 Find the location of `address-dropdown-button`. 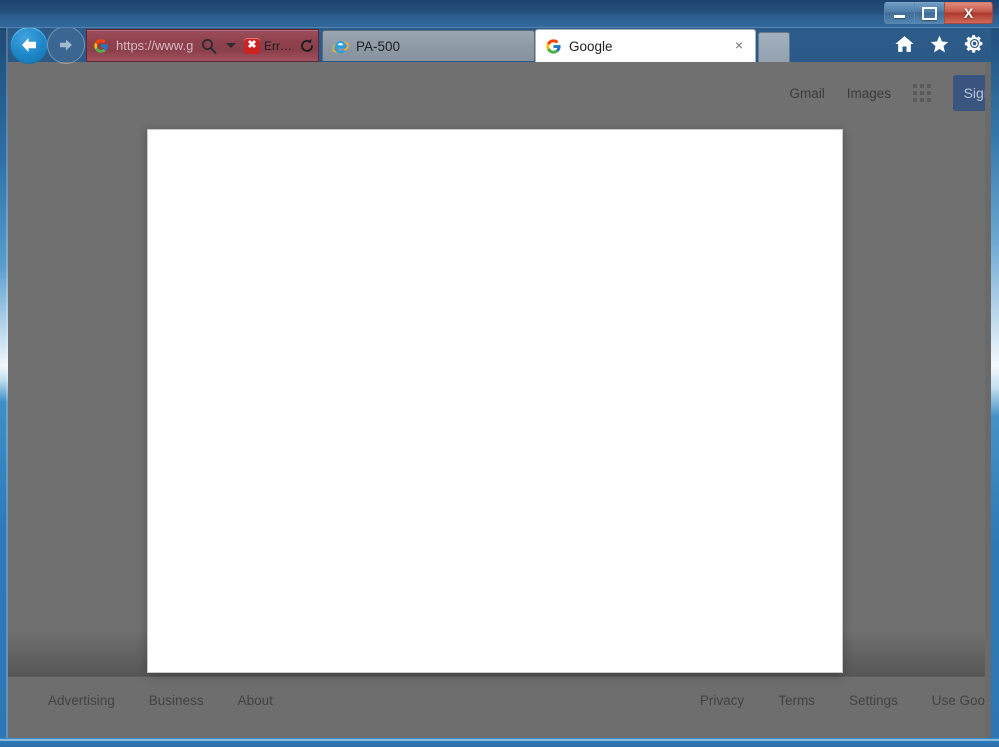

address-dropdown-button is located at coordinates (231, 46).